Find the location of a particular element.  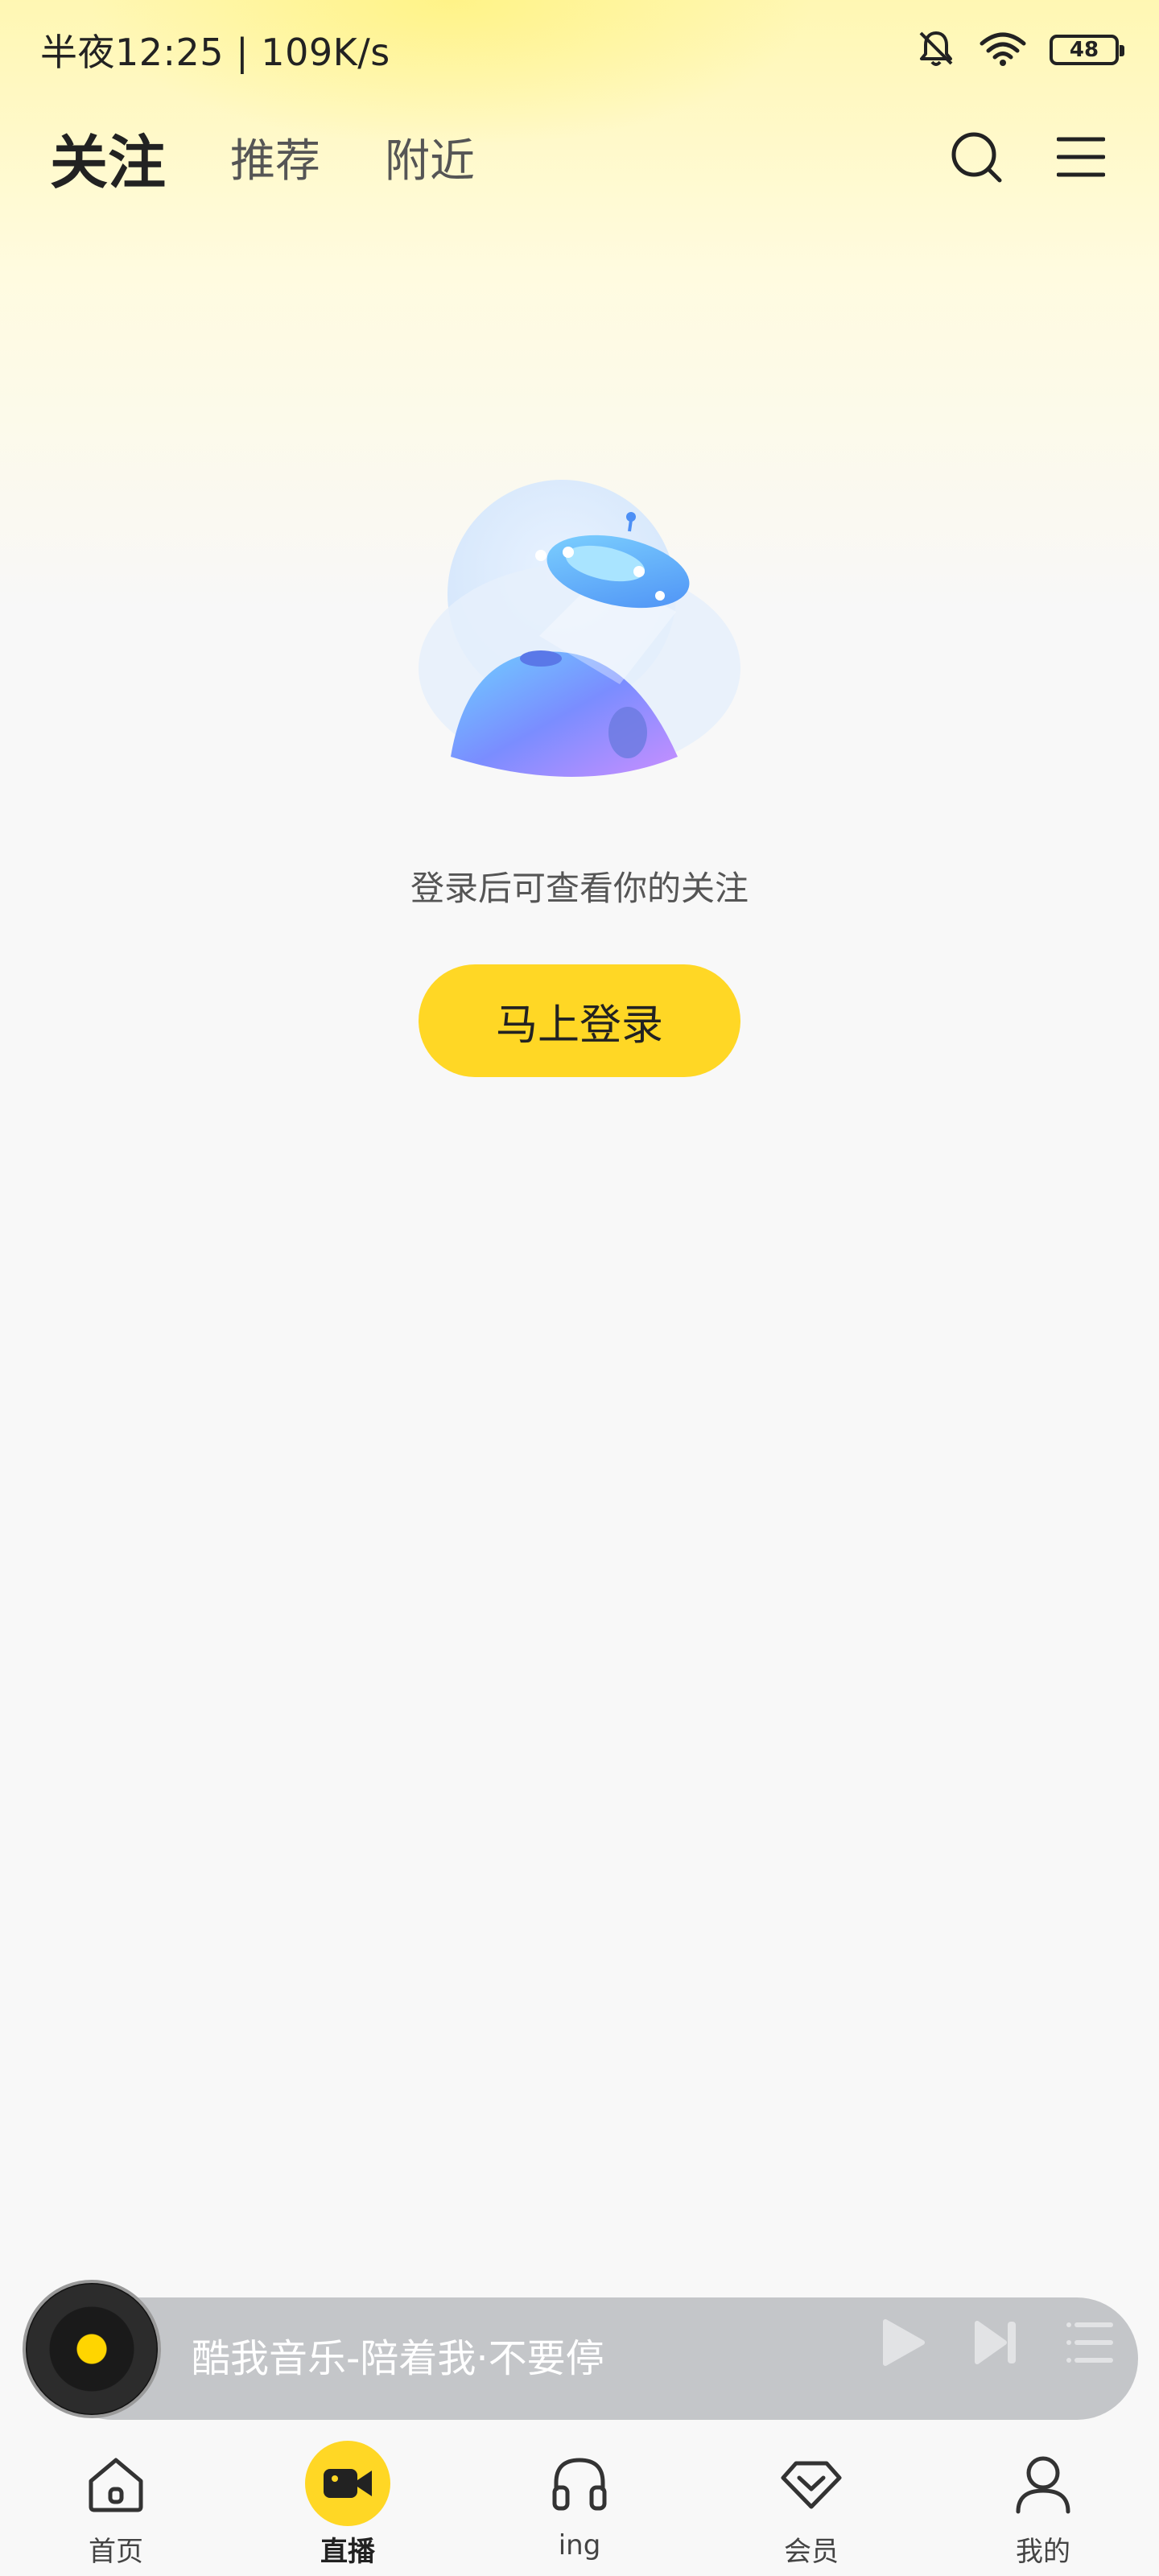

next-icon is located at coordinates (996, 2344).